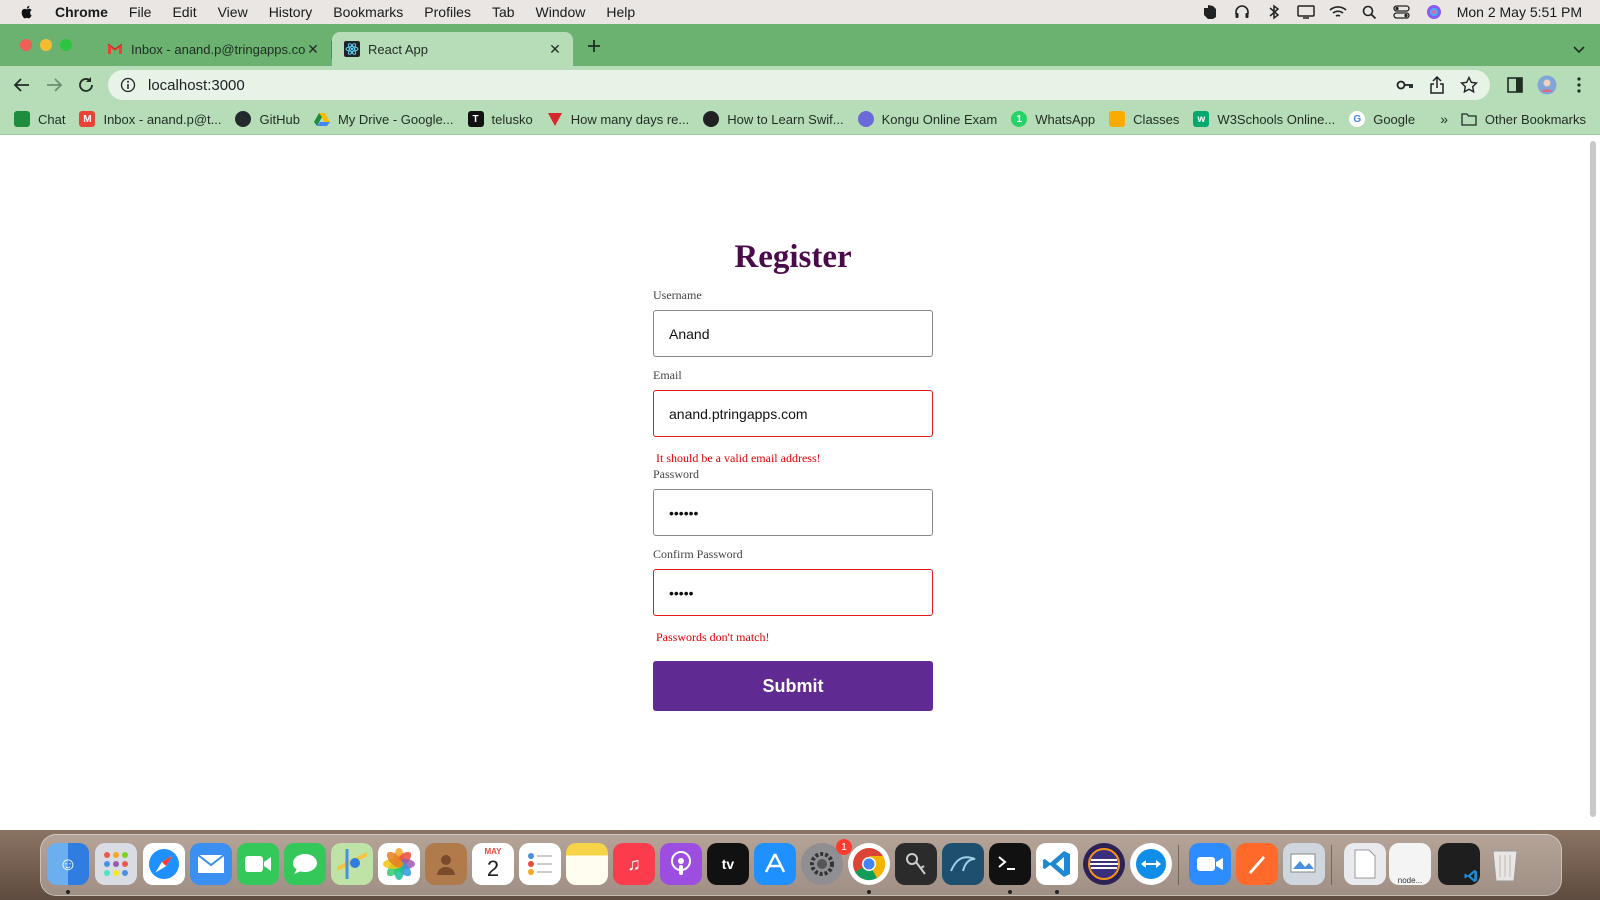  Describe the element at coordinates (1210, 864) in the screenshot. I see `zoom-icon` at that location.